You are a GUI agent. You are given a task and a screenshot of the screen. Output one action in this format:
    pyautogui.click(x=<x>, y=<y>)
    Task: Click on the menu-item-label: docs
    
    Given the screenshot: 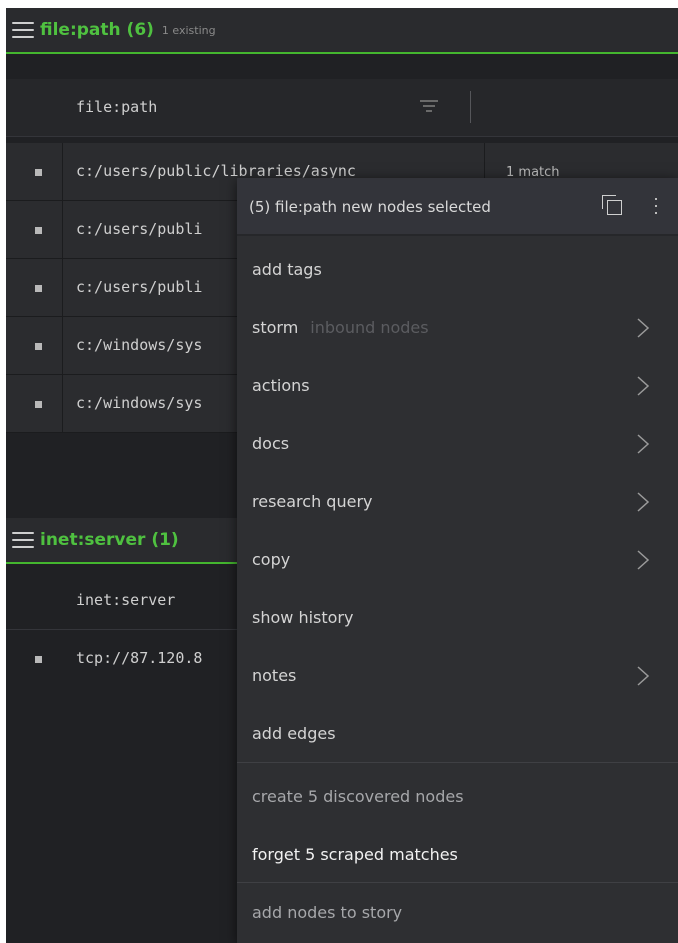 What is the action you would take?
    pyautogui.click(x=271, y=443)
    